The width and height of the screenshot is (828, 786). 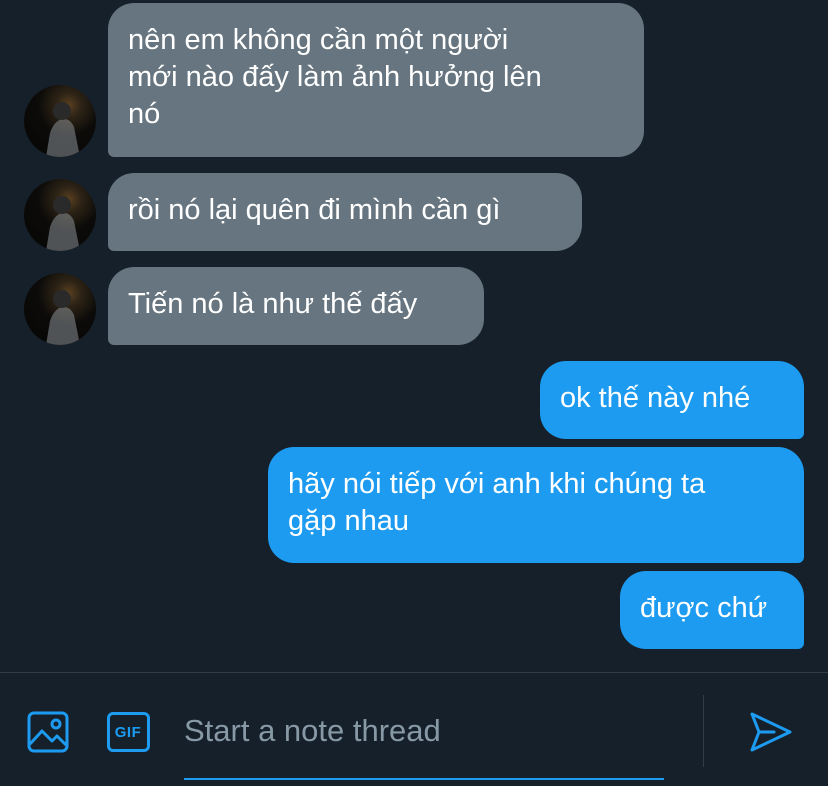 I want to click on image-icon, so click(x=48, y=732).